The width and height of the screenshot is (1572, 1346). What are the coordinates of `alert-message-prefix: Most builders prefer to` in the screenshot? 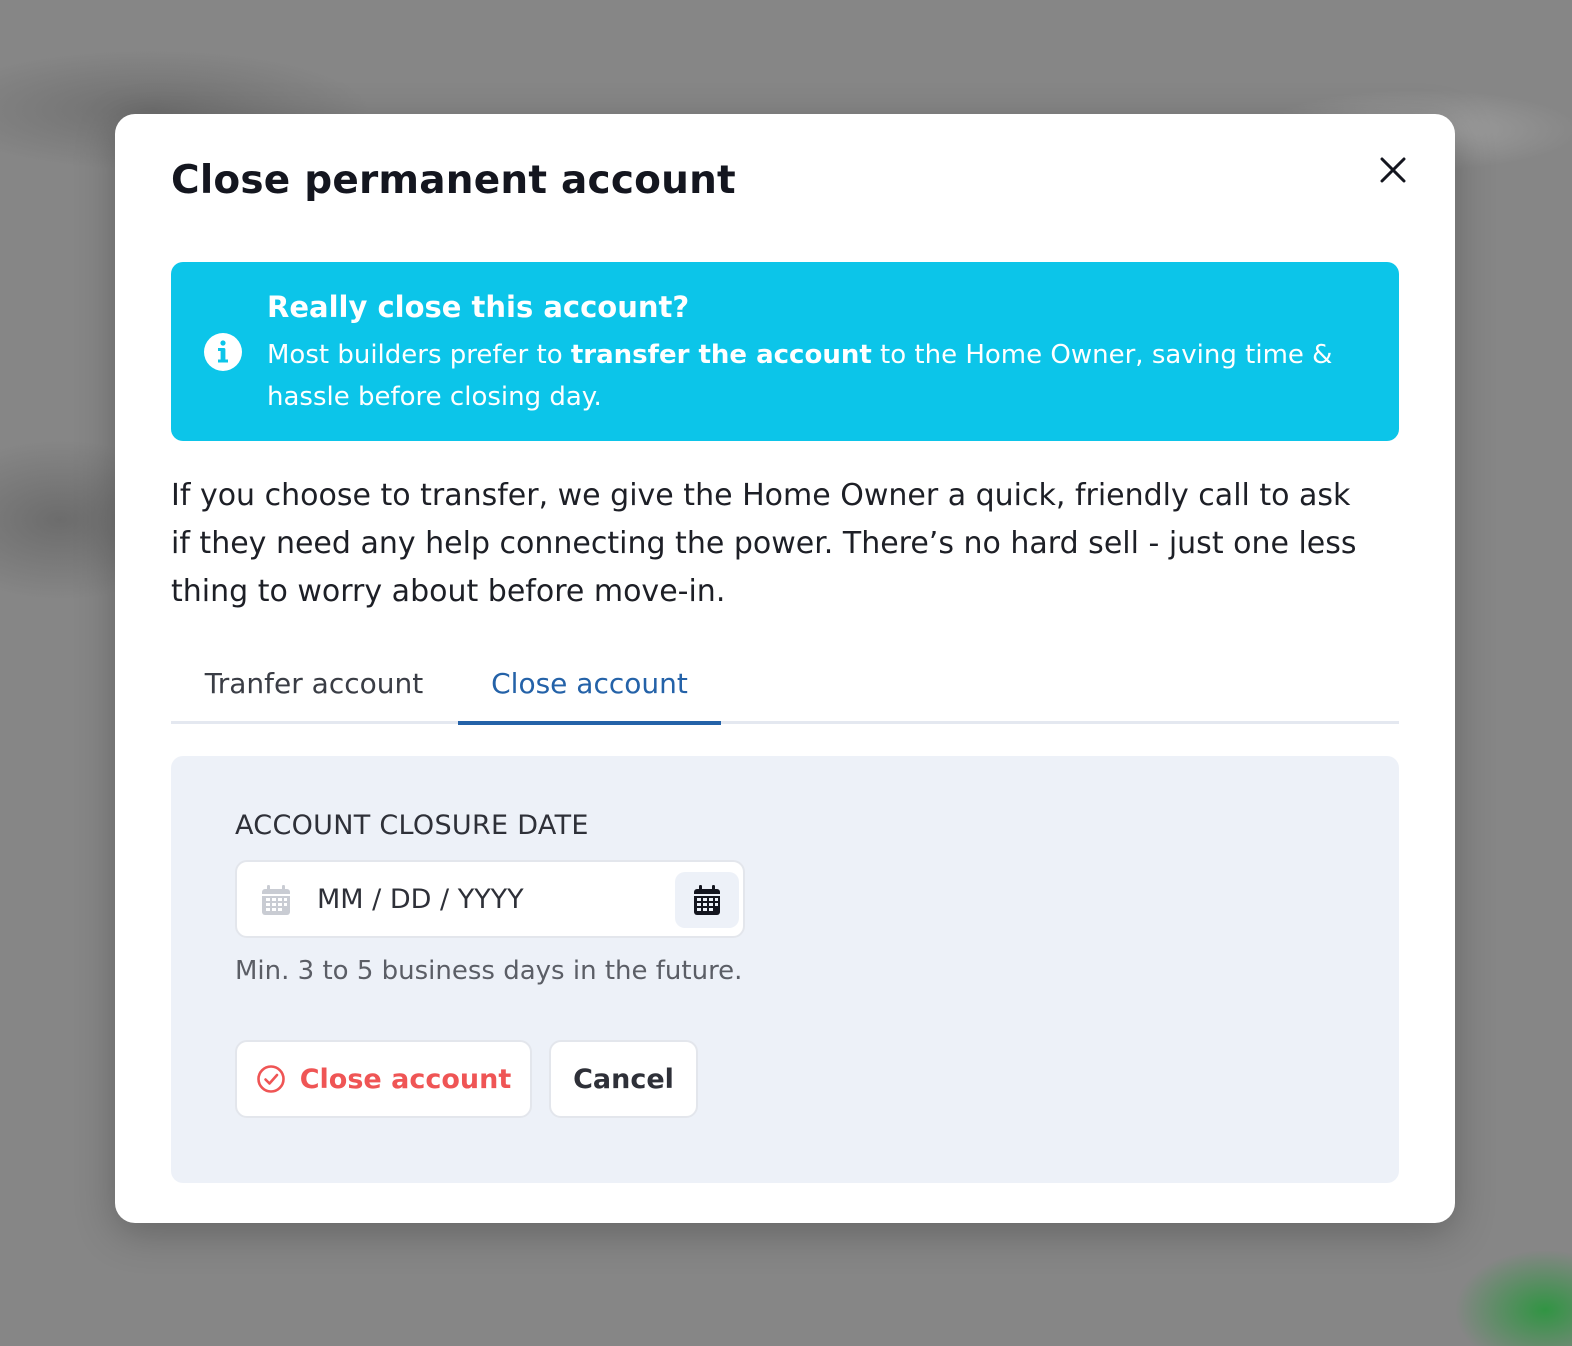 It's located at (419, 355).